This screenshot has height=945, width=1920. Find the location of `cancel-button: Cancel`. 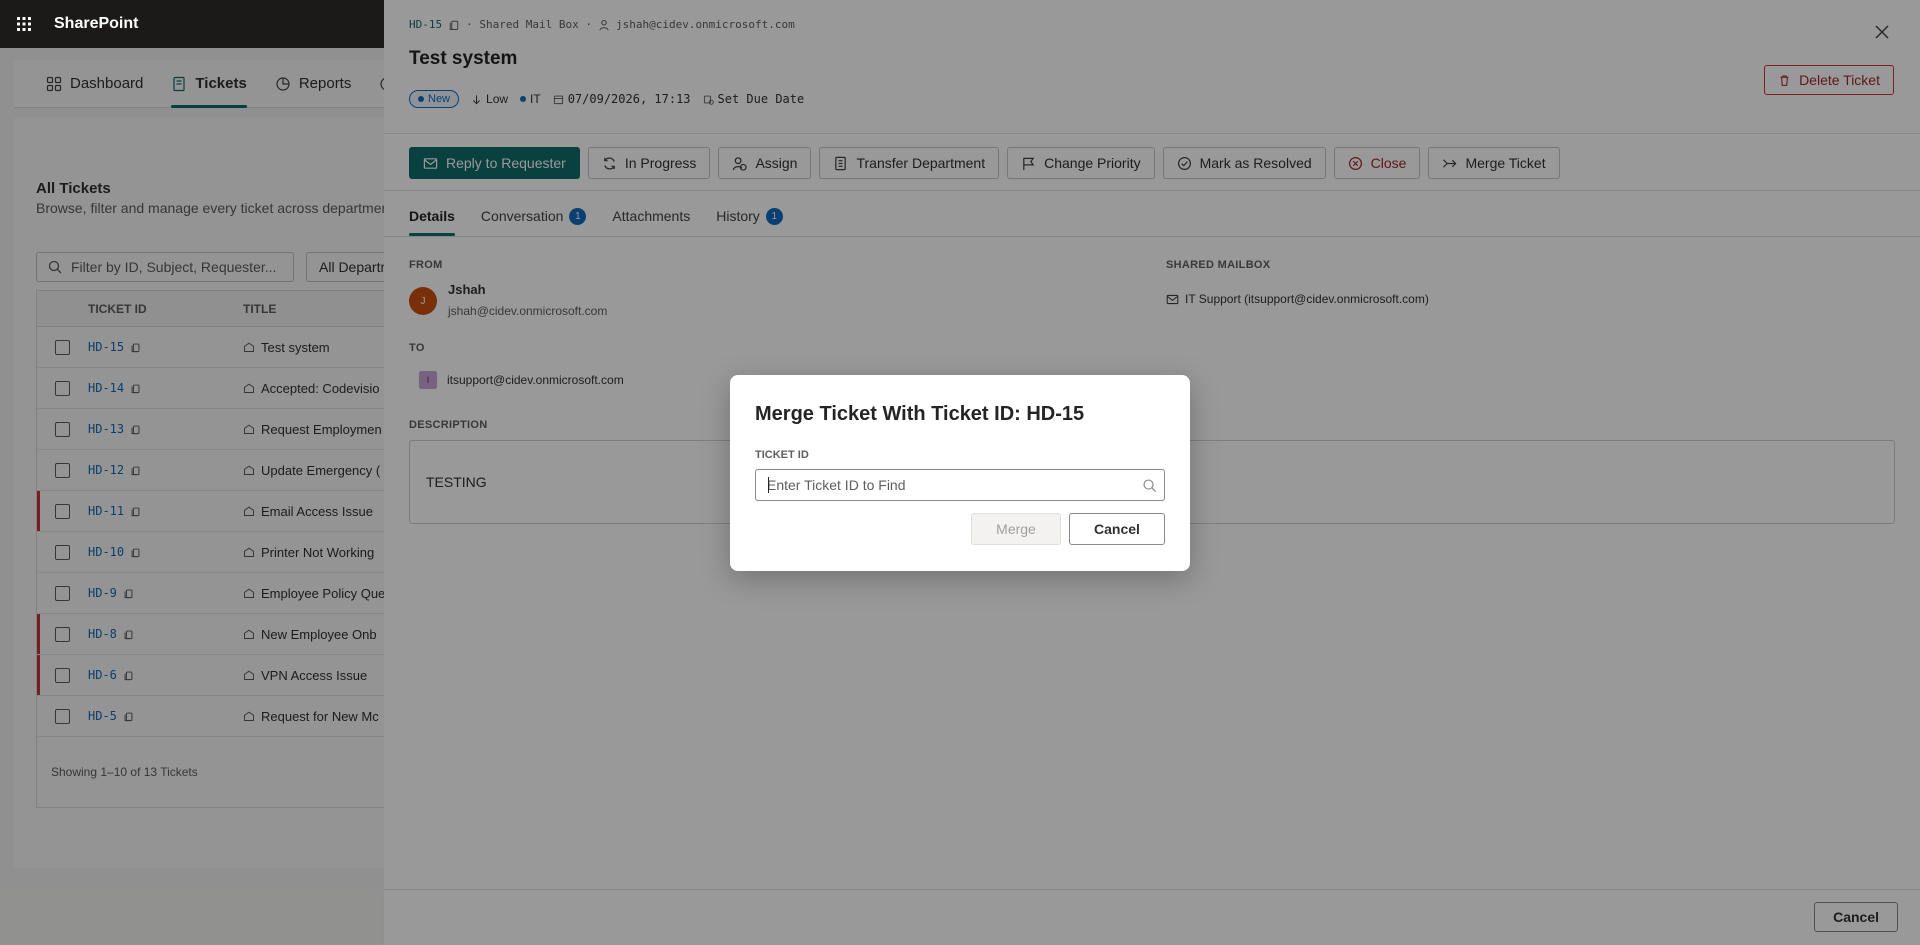

cancel-button: Cancel is located at coordinates (1117, 529).